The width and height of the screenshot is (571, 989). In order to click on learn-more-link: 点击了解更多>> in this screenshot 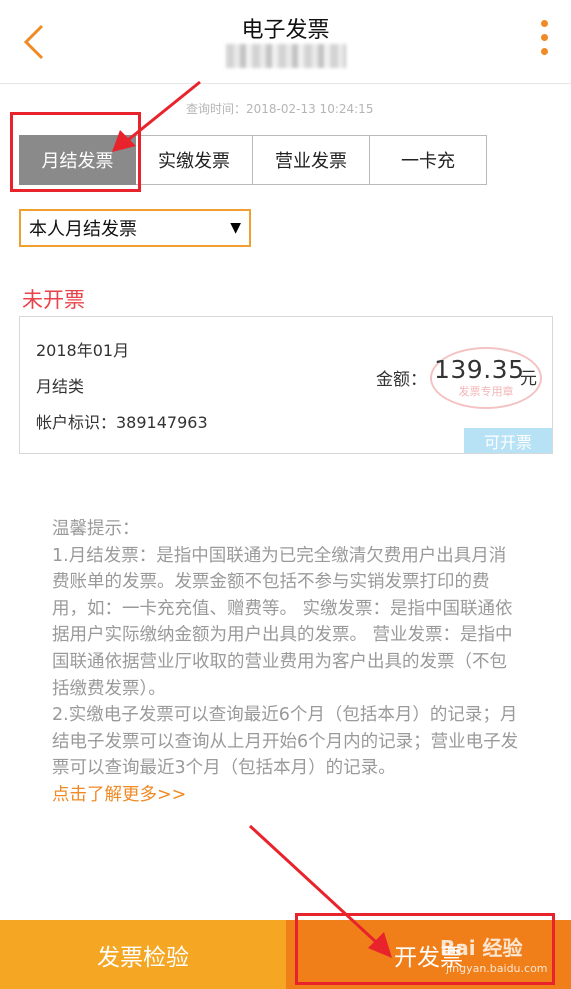, I will do `click(287, 795)`.